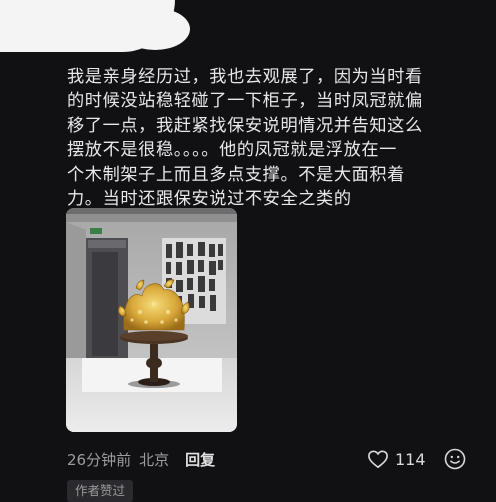 Image resolution: width=496 pixels, height=502 pixels. I want to click on comment-line: 摆放不是很稳。。。。他的凤冠就是浮放在一, so click(232, 150).